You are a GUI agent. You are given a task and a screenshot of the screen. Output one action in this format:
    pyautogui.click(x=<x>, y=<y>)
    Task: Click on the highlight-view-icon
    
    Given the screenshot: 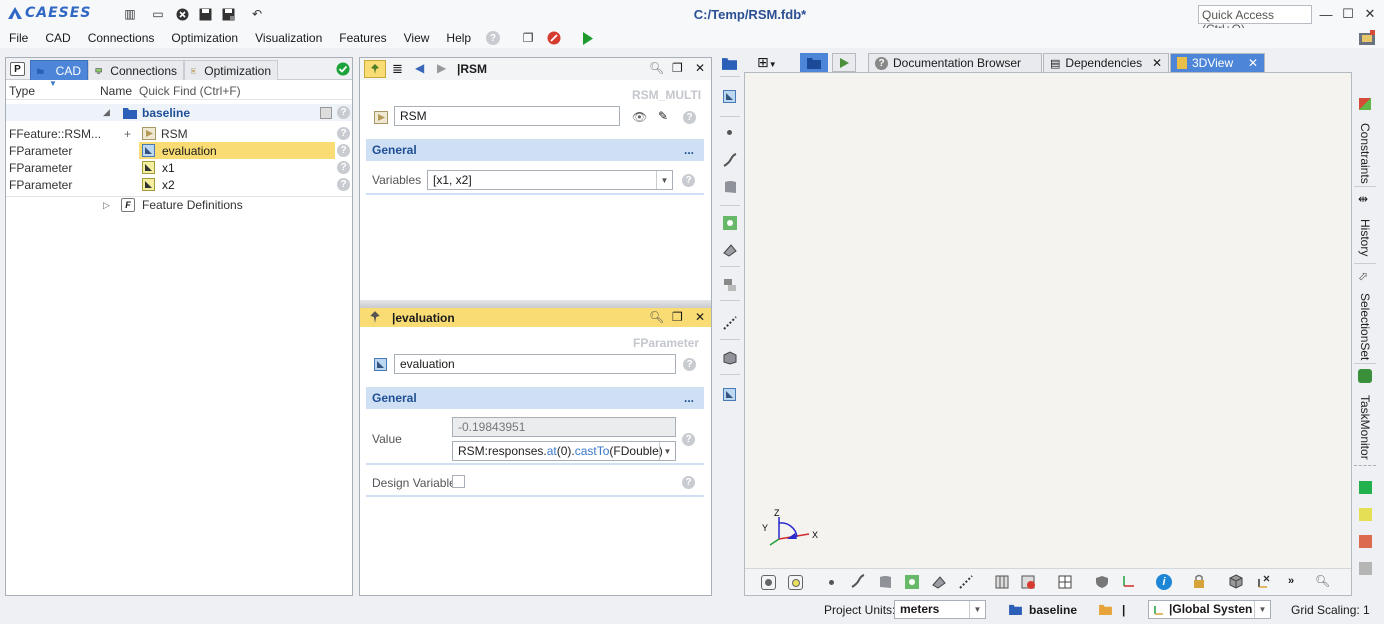 What is the action you would take?
    pyautogui.click(x=795, y=582)
    